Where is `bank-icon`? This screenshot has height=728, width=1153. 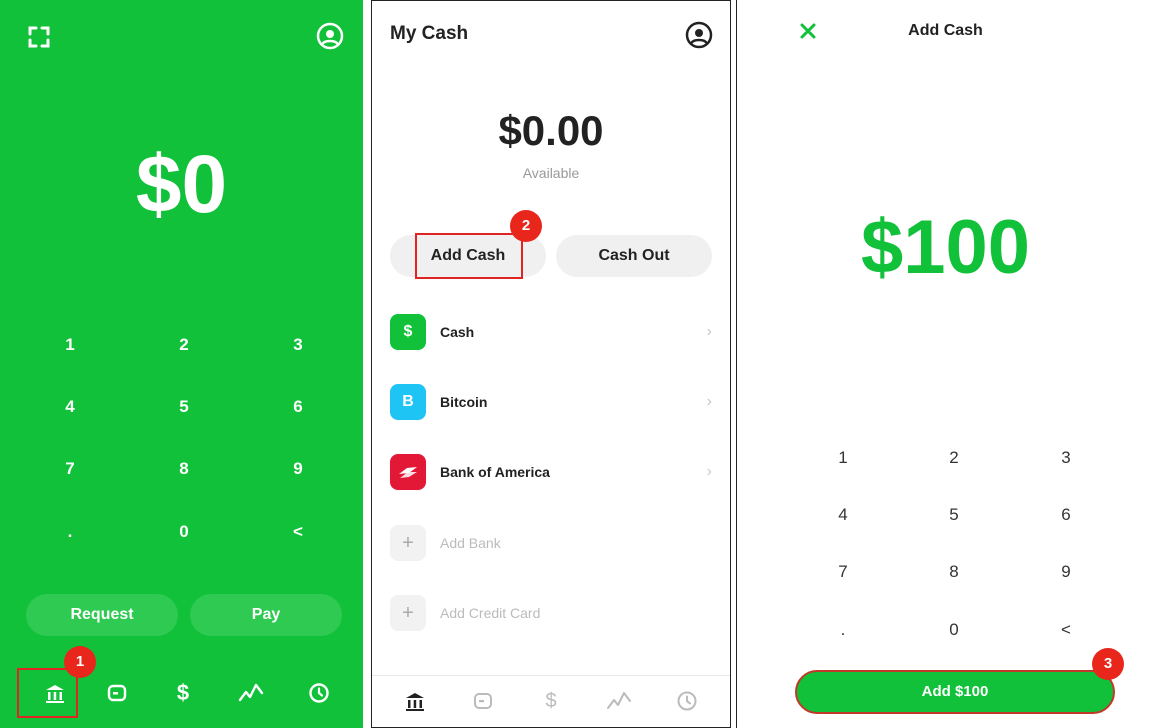
bank-icon is located at coordinates (415, 701).